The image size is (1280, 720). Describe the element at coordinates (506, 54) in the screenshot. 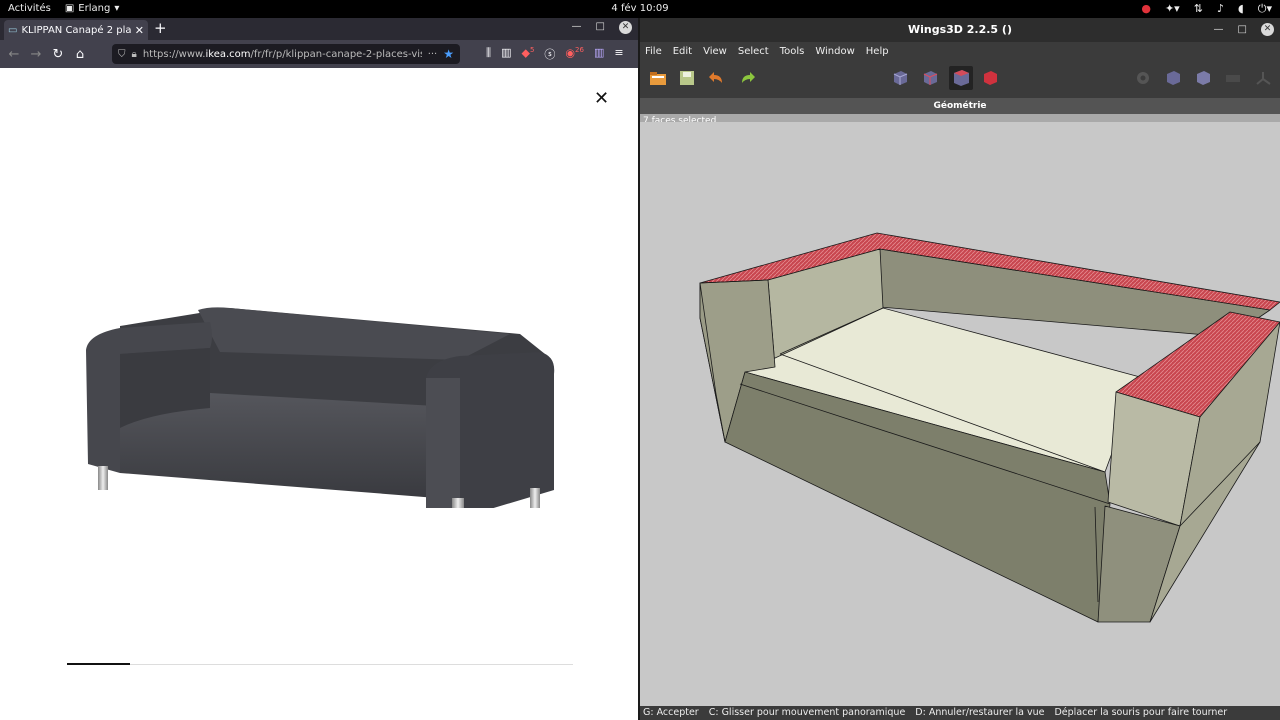

I see `sidebar-icon: ▥` at that location.